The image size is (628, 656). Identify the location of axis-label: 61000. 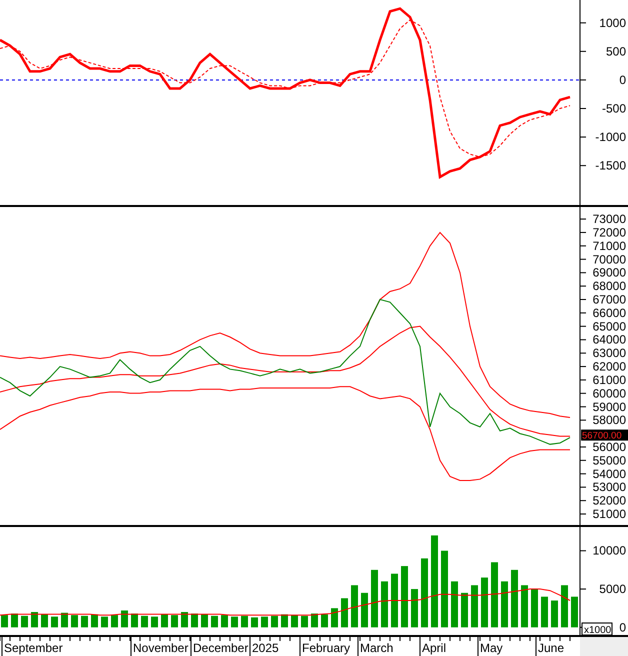
(609, 379).